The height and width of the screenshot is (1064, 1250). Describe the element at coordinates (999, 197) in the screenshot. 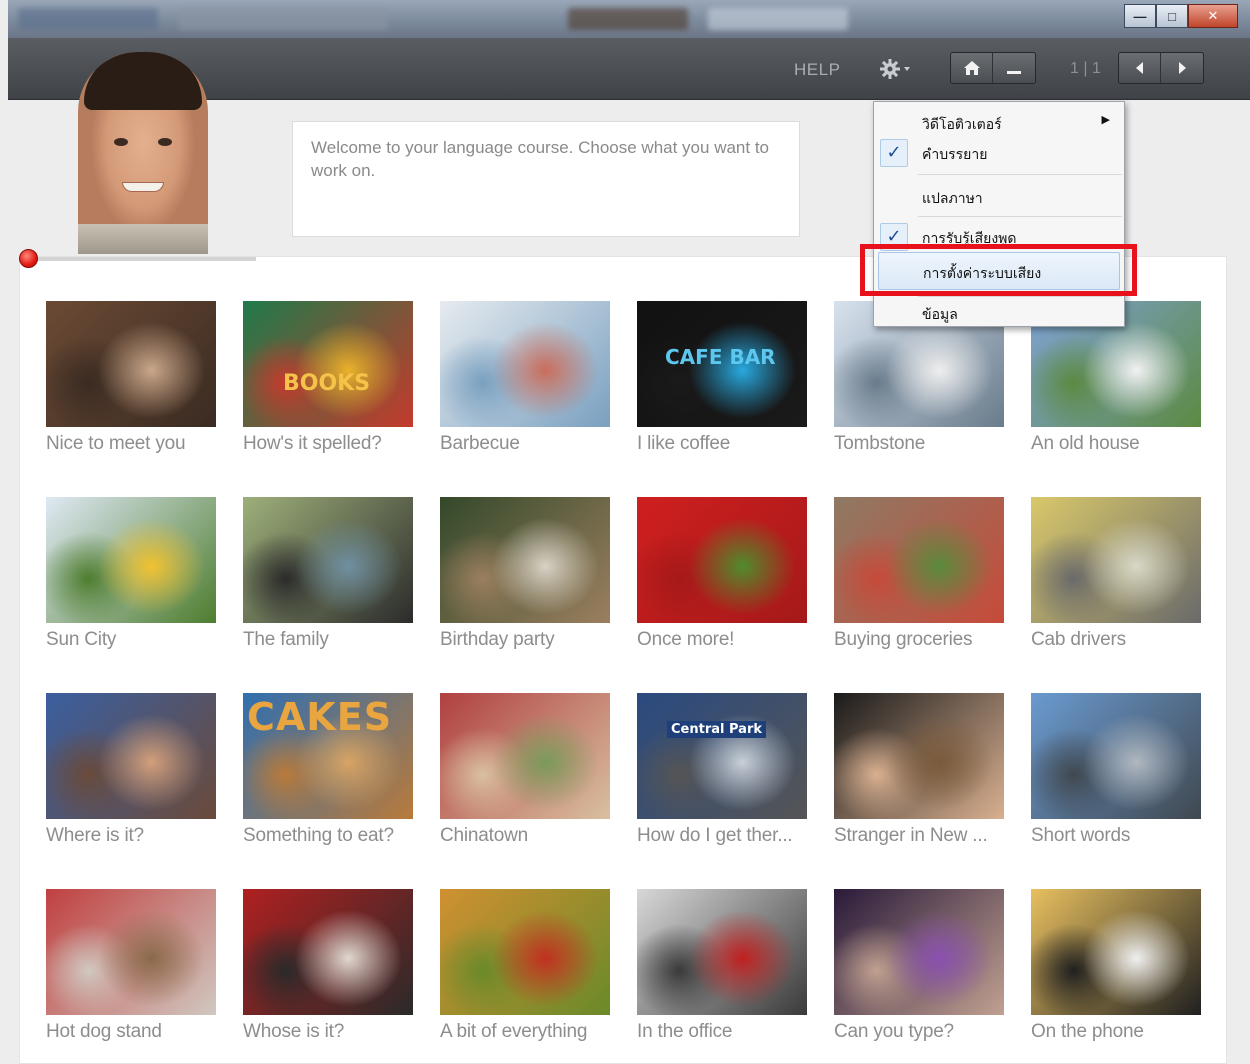

I see `menu-item-translation: แปลภาษา` at that location.